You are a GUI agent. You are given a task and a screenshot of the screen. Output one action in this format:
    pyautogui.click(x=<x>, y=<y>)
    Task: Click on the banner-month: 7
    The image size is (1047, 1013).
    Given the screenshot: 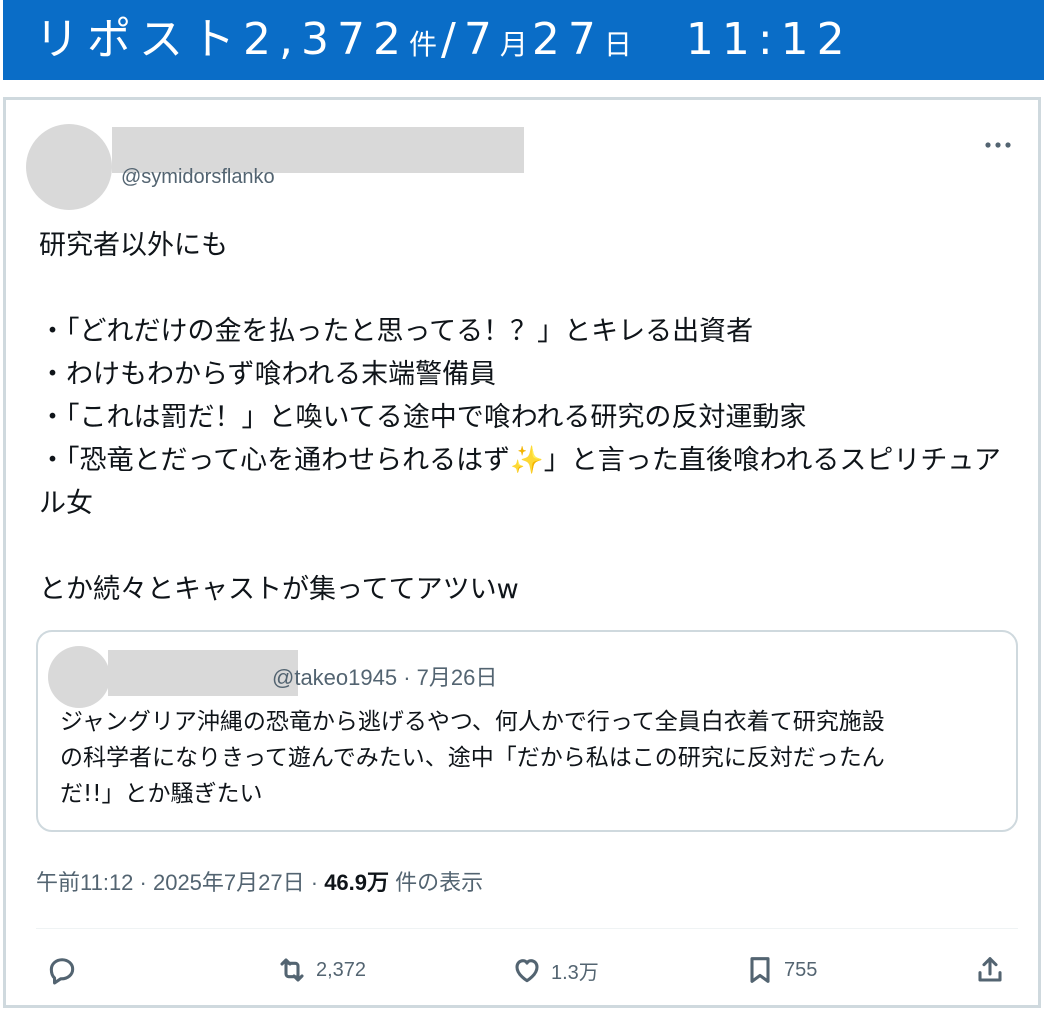 What is the action you would take?
    pyautogui.click(x=481, y=39)
    